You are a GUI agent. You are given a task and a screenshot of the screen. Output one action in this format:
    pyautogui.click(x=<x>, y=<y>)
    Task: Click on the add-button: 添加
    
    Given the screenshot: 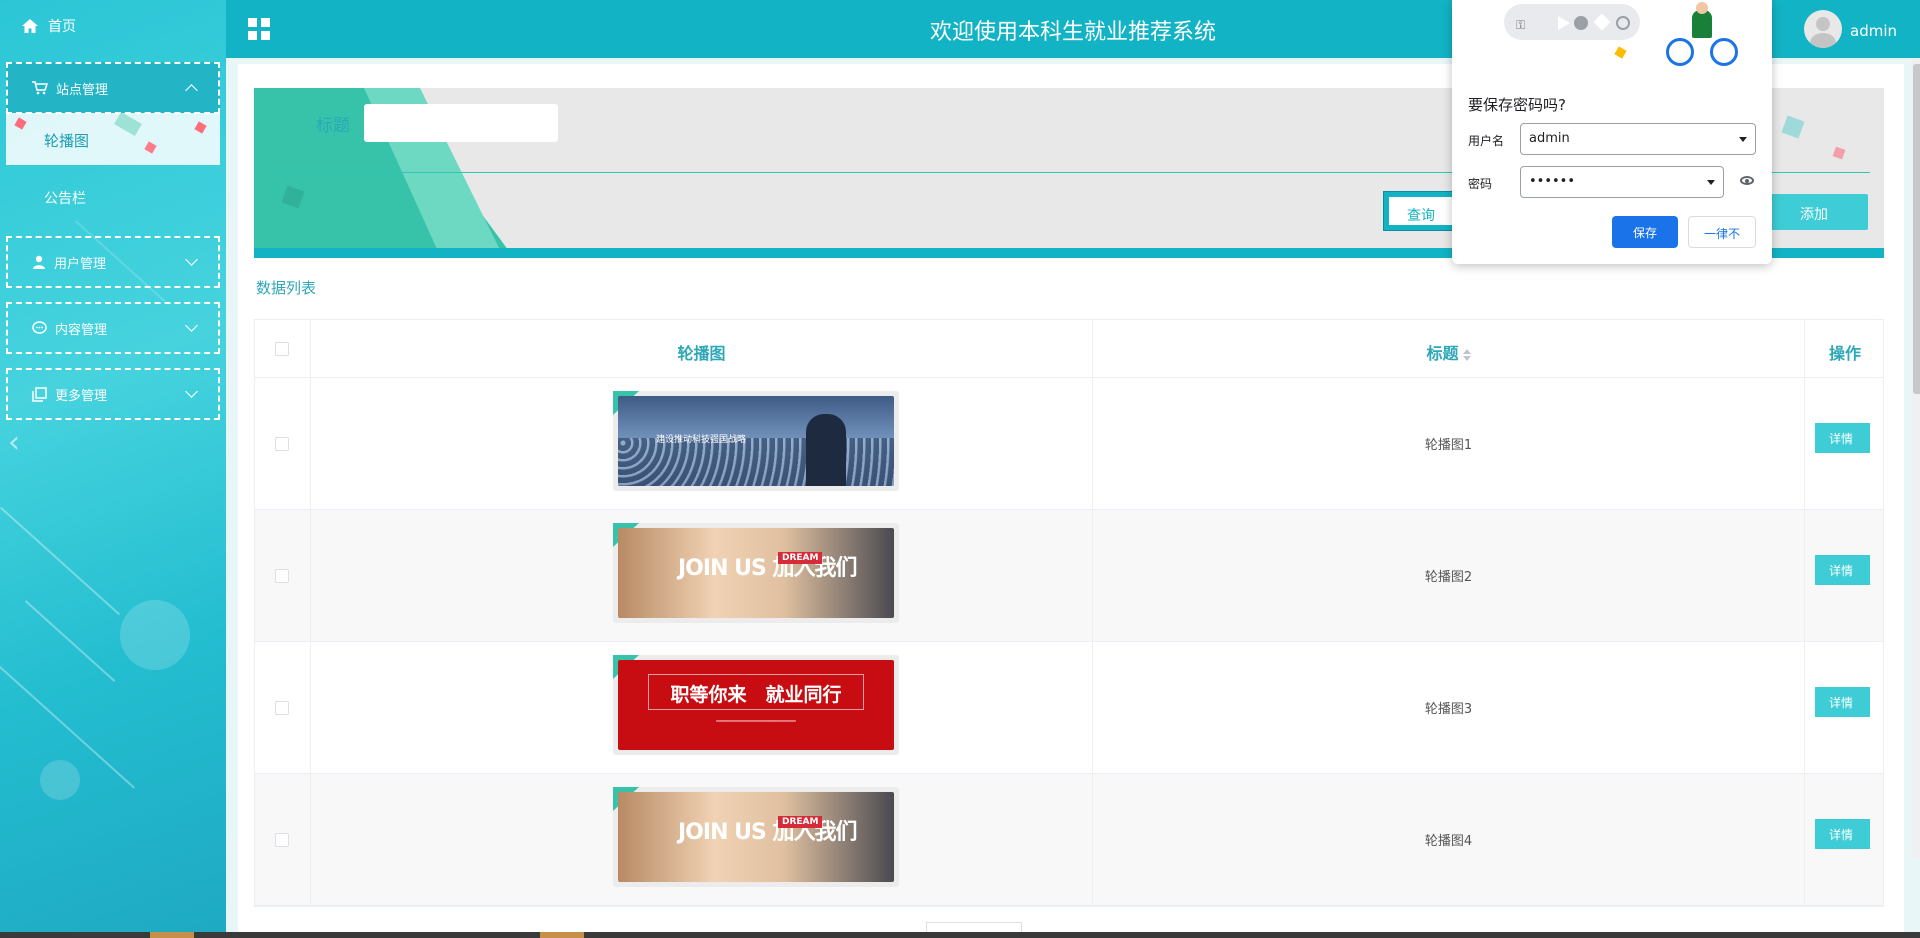 What is the action you would take?
    pyautogui.click(x=1817, y=212)
    